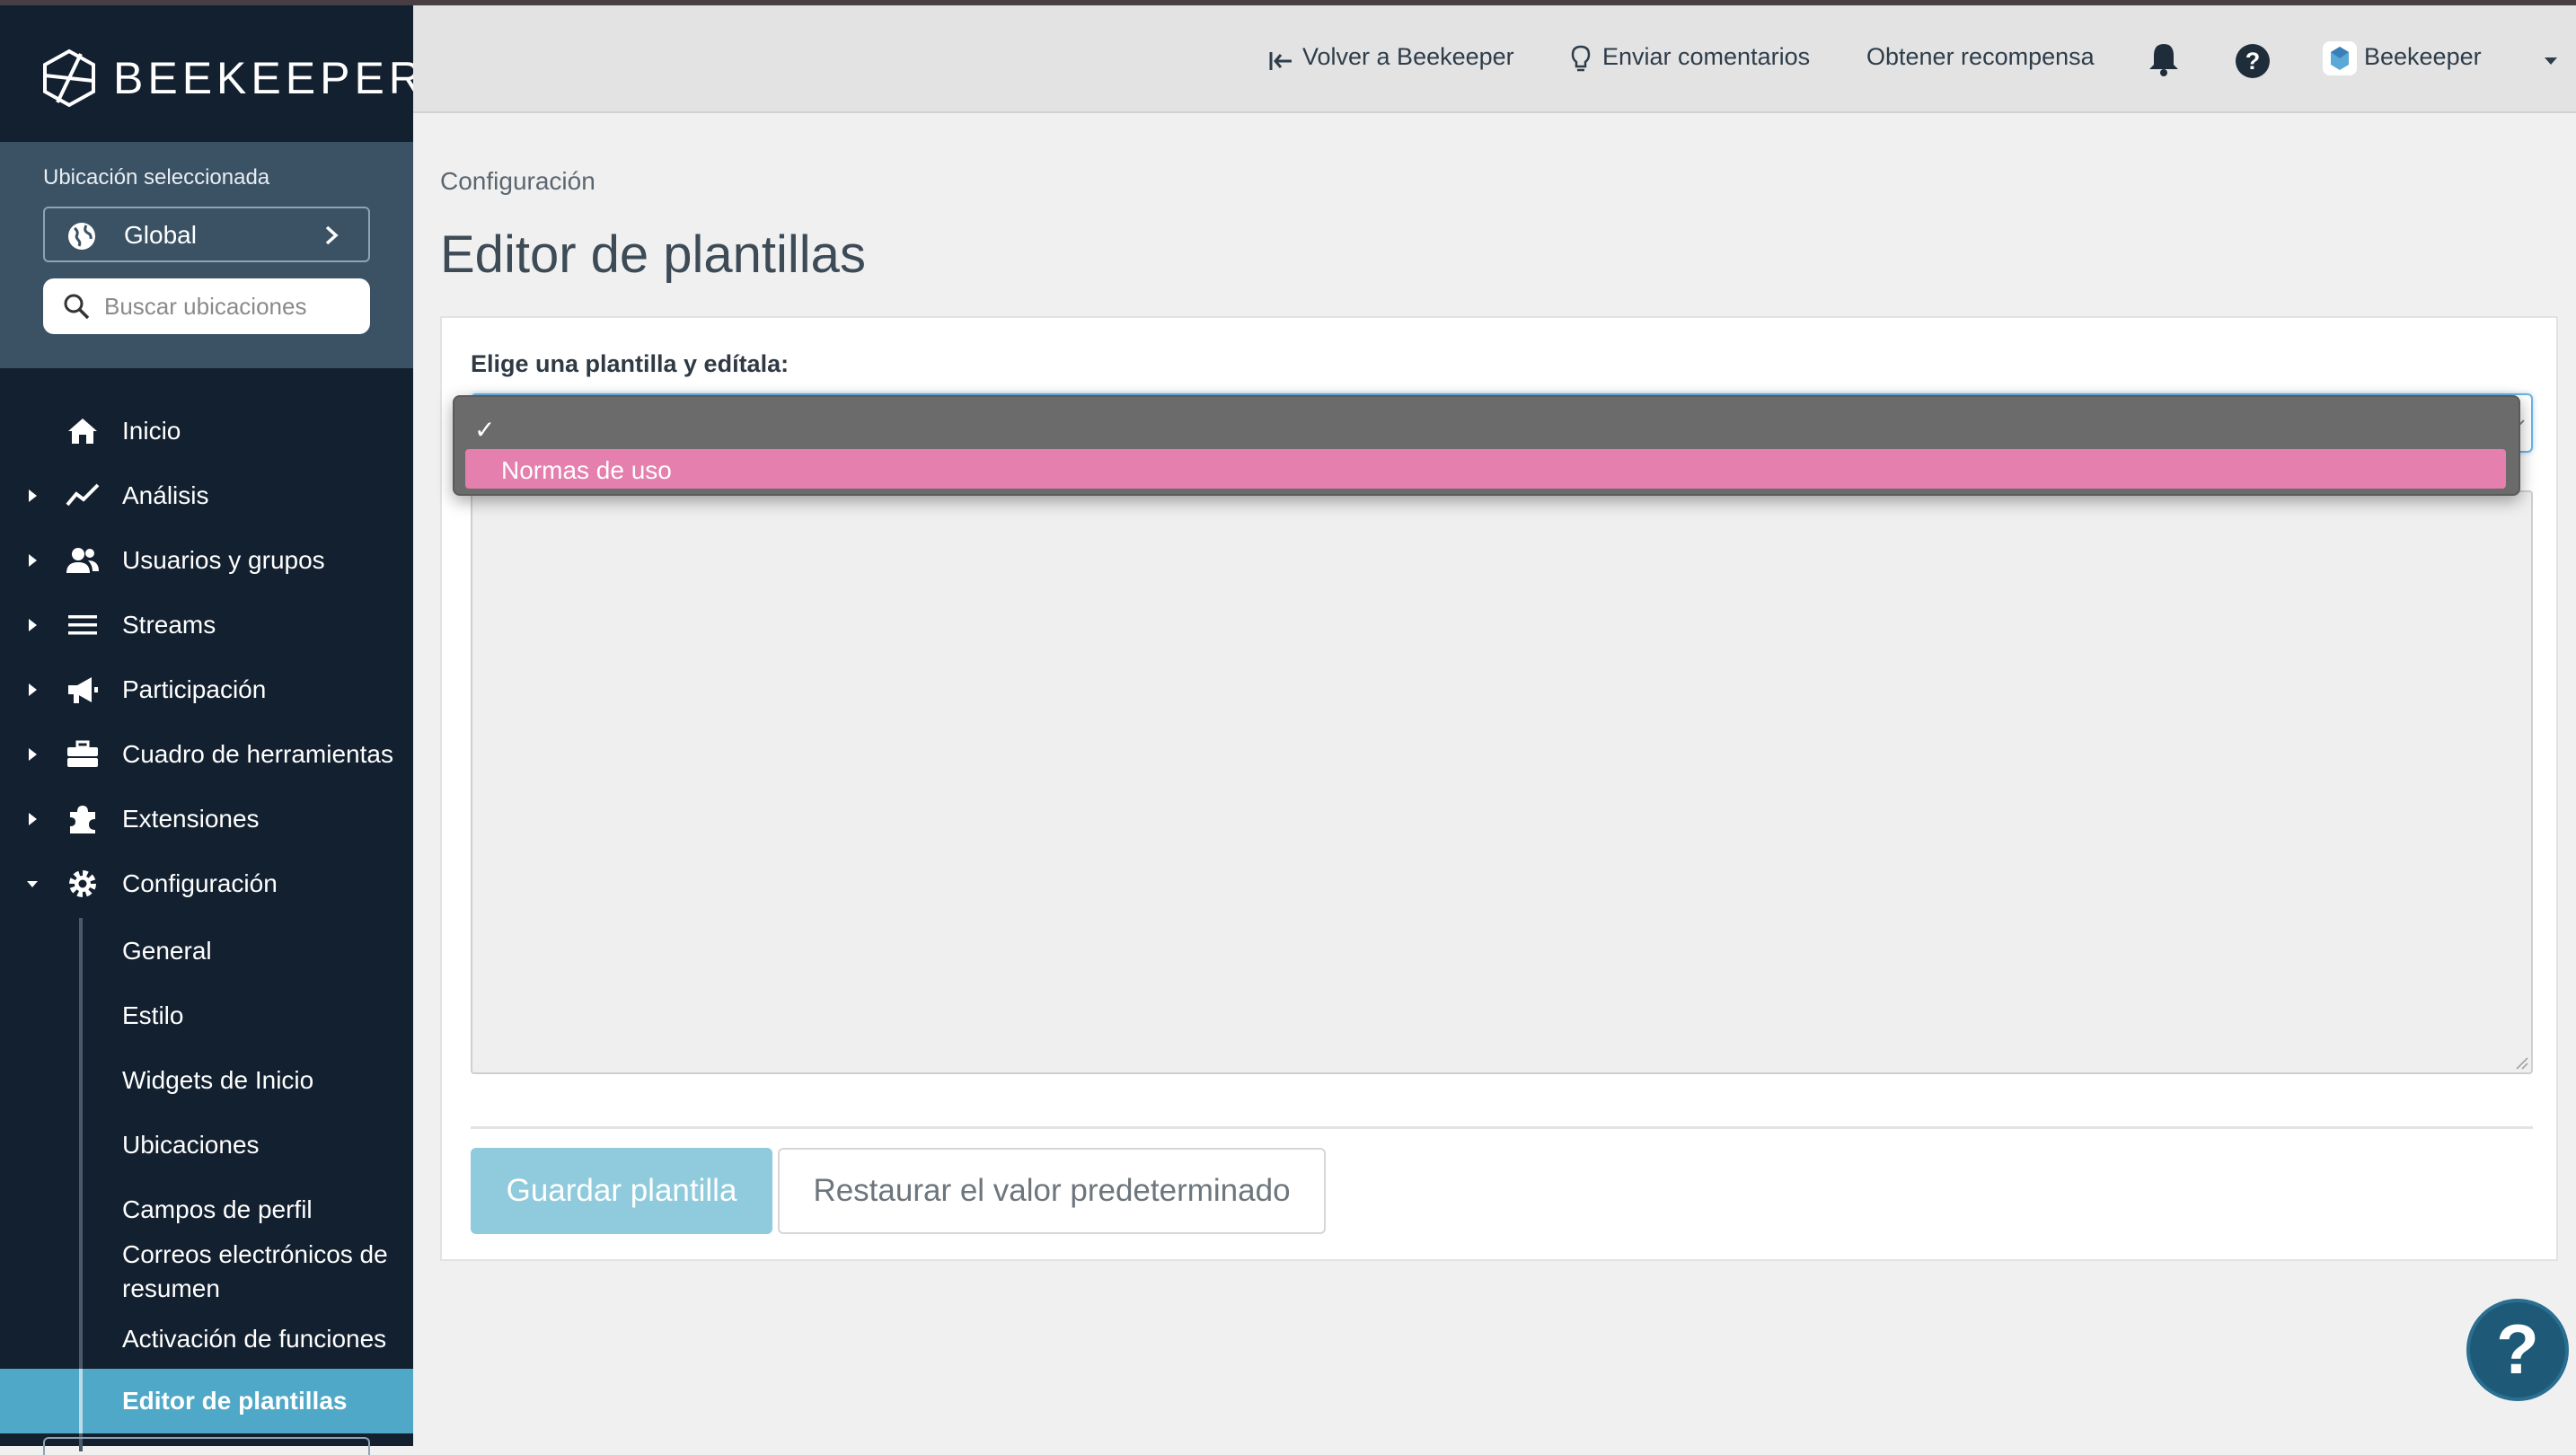  I want to click on sub-item-correos-resumen: Correos electrónicos de resumen, so click(206, 1271).